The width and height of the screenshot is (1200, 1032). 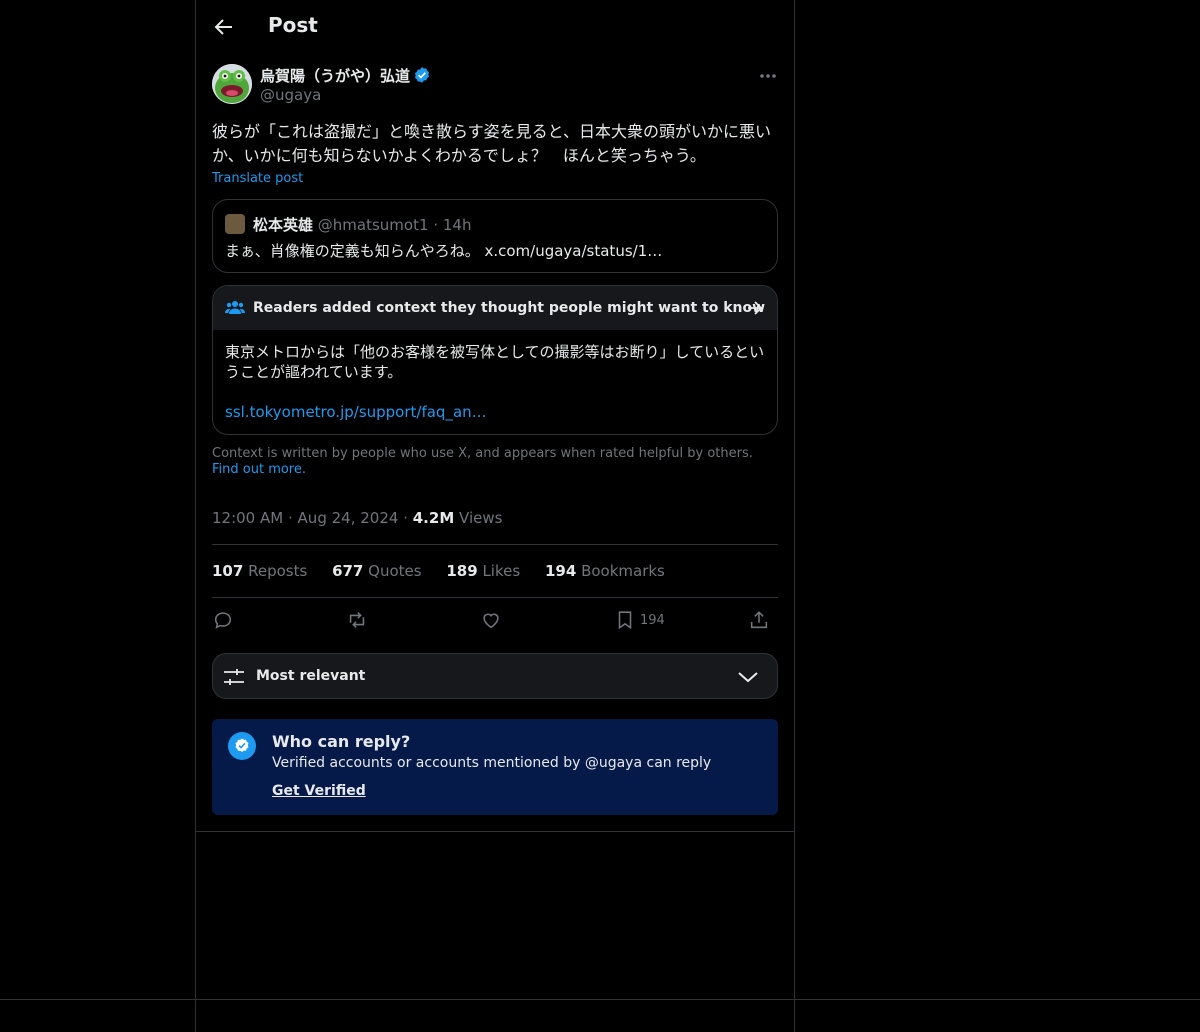 What do you see at coordinates (462, 571) in the screenshot?
I see `stat-count: 189` at bounding box center [462, 571].